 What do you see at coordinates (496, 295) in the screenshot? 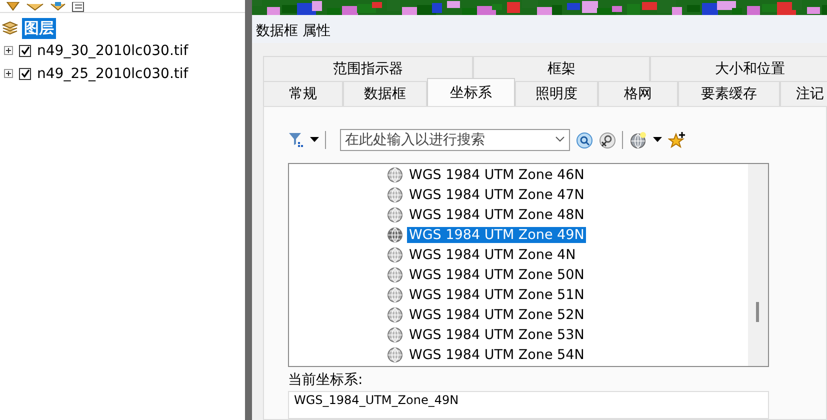
I see `coordinate-system-item: WGS 1984 UTM Zone 51N` at bounding box center [496, 295].